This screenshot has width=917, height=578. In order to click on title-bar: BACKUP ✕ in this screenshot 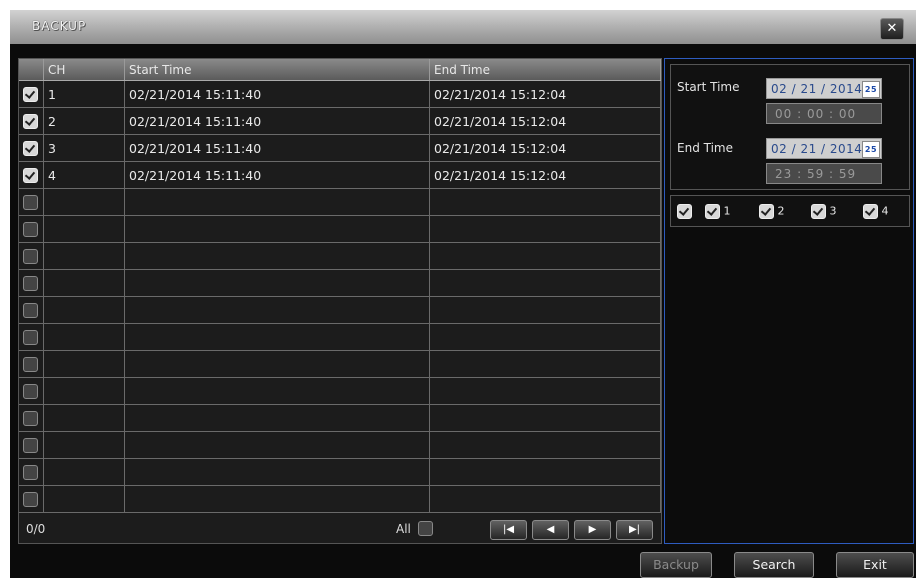, I will do `click(463, 27)`.